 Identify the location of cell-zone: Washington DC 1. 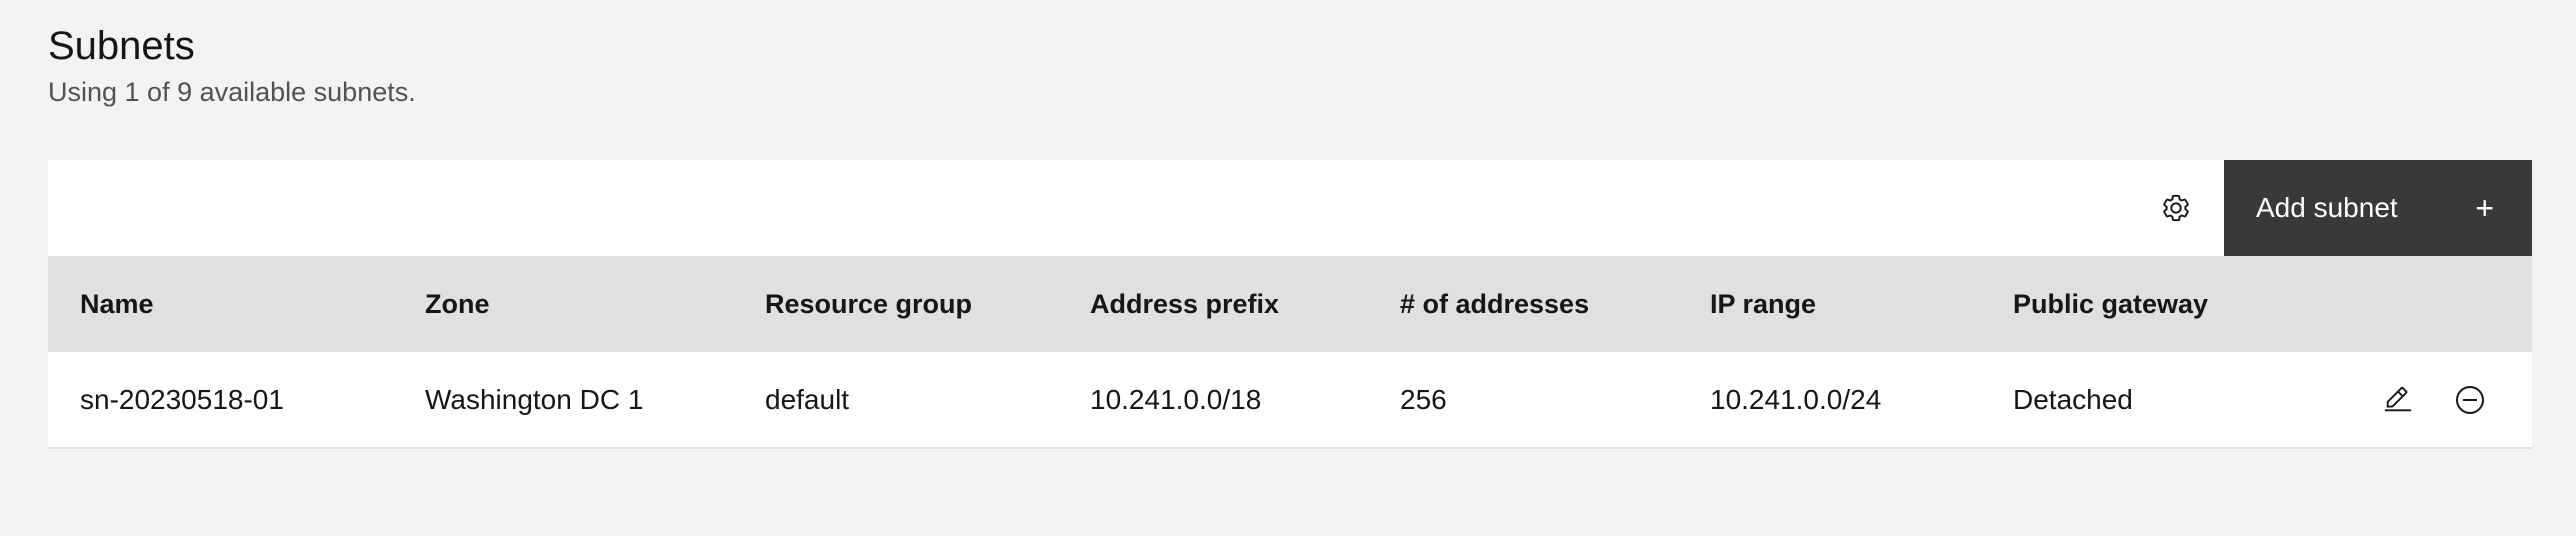
(534, 399).